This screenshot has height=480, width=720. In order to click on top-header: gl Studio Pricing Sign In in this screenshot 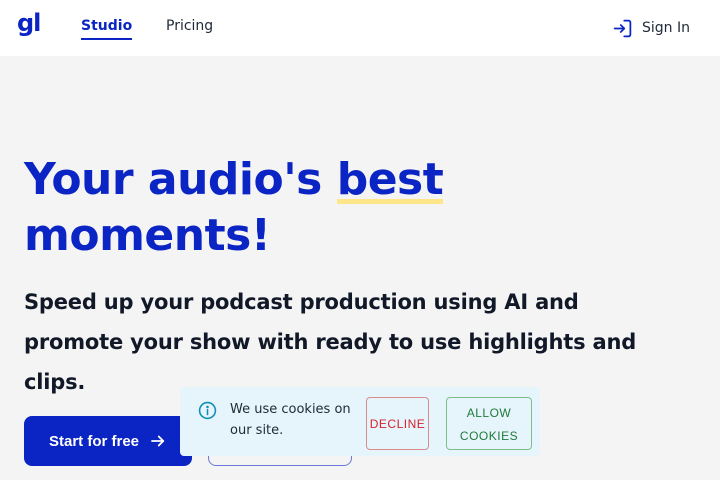, I will do `click(360, 28)`.